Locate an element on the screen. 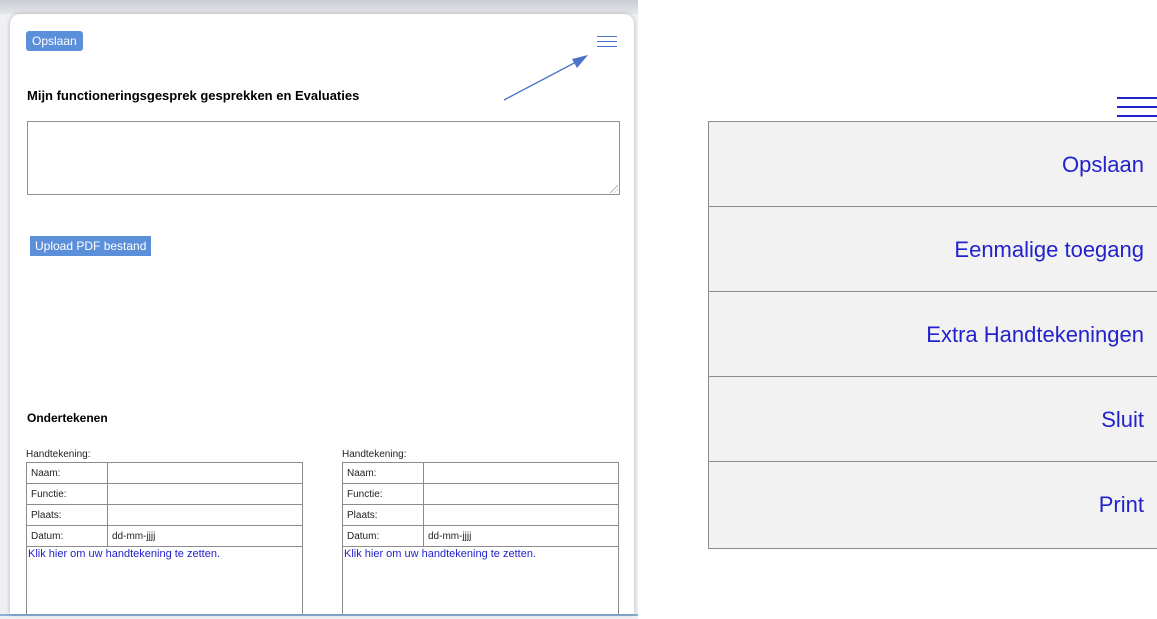  menu-item-one-time-access: Eenmalige toegang is located at coordinates (933, 249).